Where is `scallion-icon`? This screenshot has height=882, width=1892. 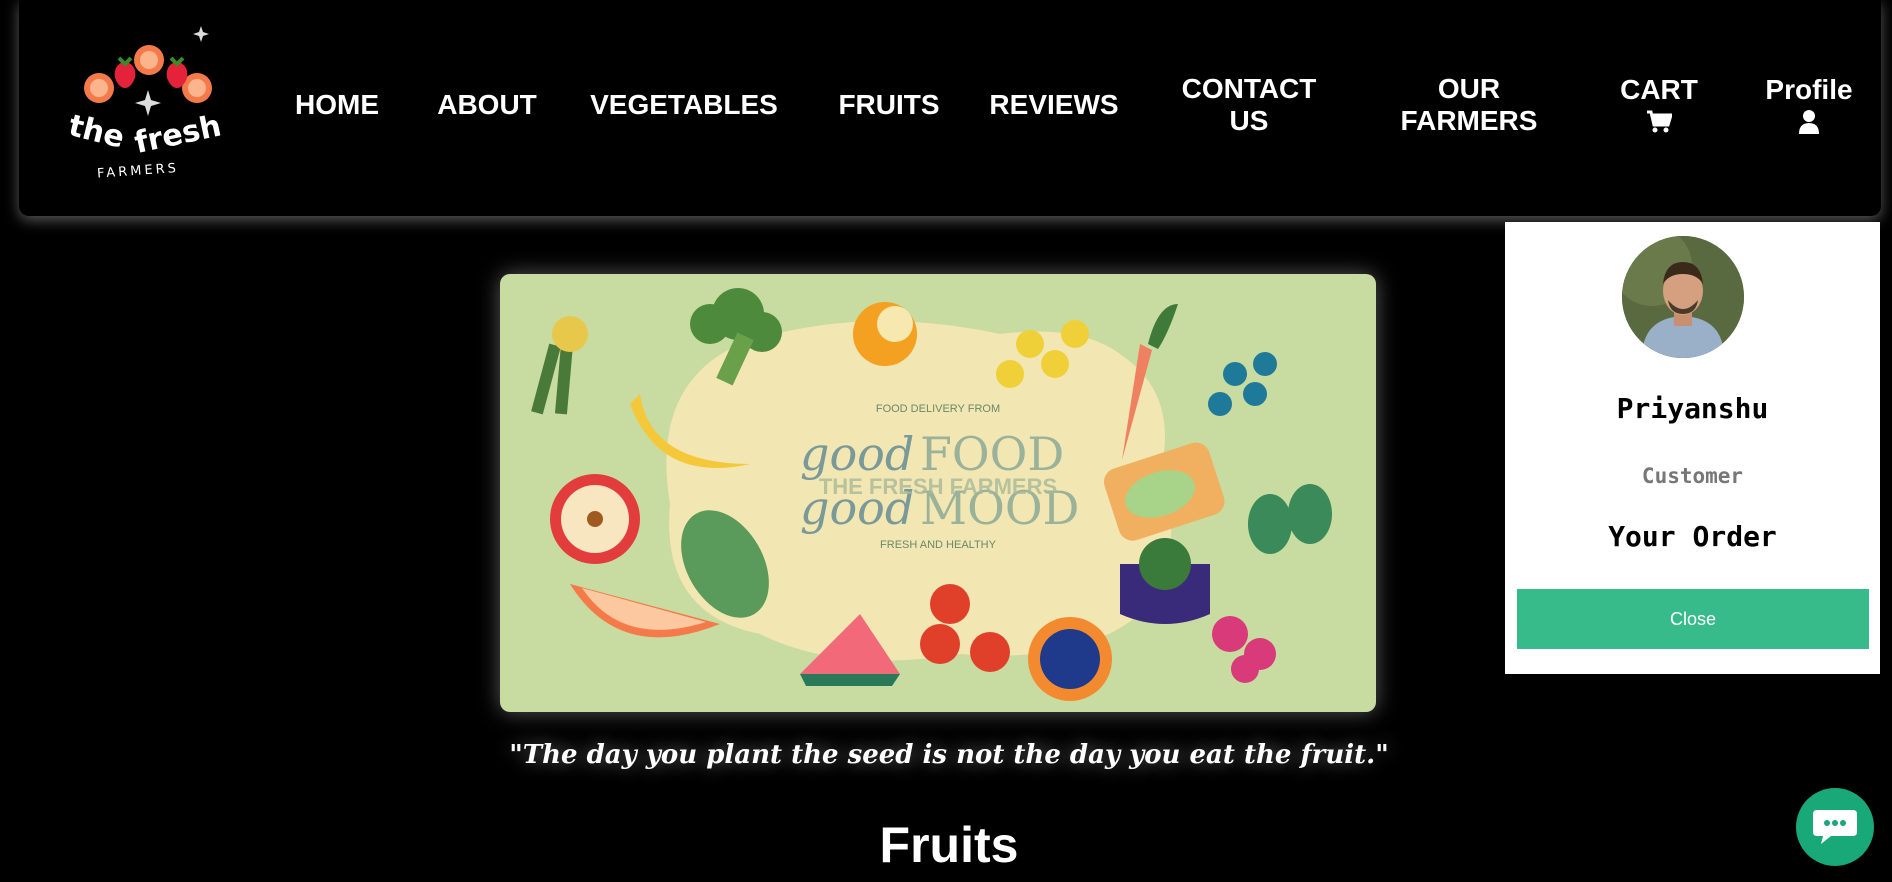
scallion-icon is located at coordinates (559, 365).